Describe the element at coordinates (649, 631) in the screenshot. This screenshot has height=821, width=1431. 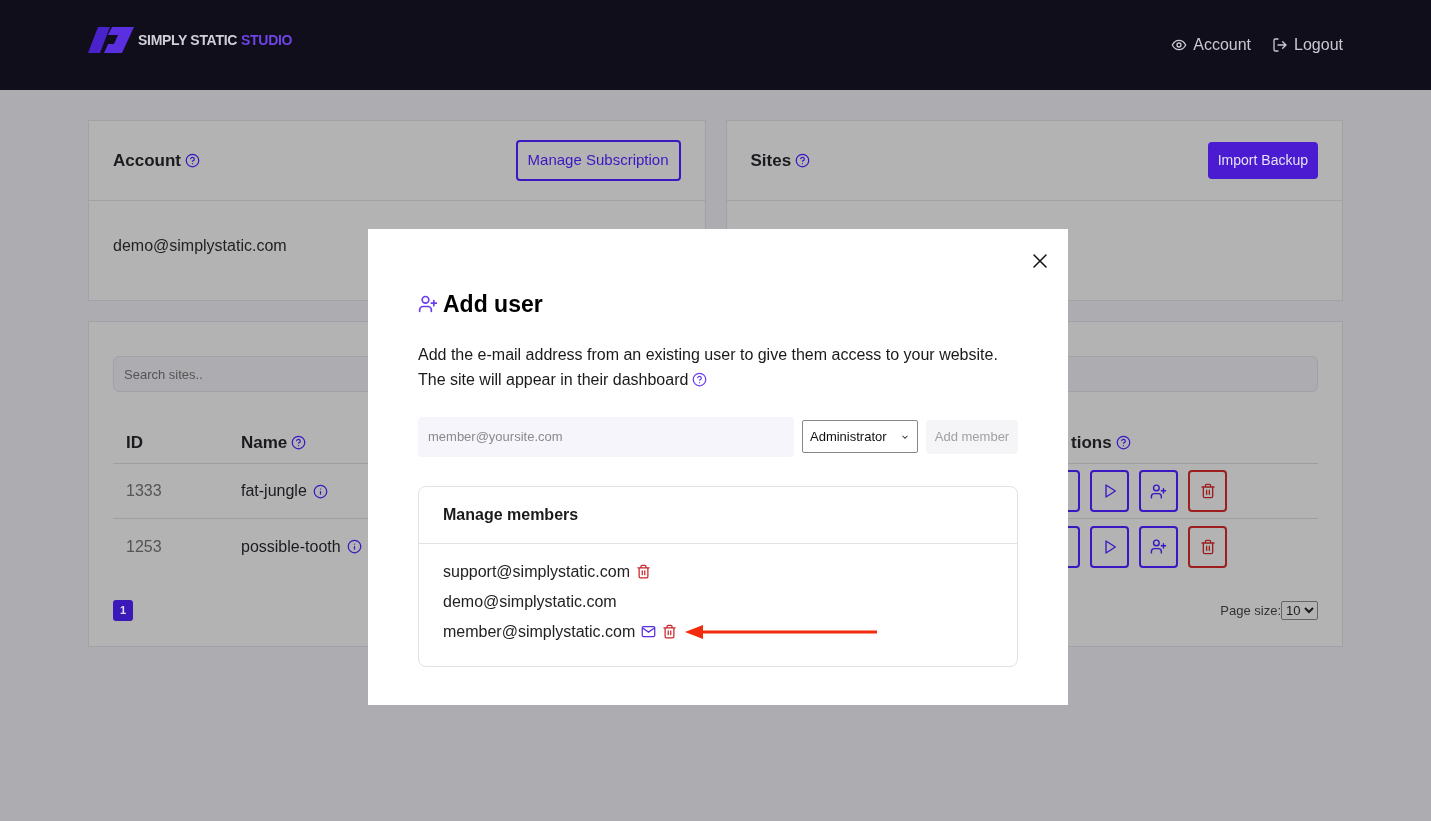
I see `mail-icon` at that location.